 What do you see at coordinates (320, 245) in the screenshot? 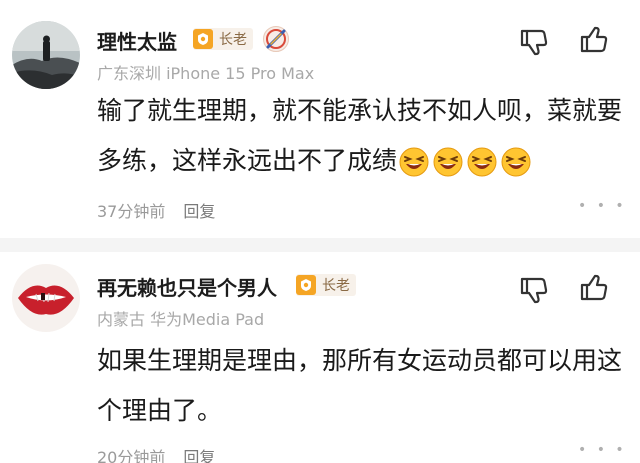
I see `comment-divider` at bounding box center [320, 245].